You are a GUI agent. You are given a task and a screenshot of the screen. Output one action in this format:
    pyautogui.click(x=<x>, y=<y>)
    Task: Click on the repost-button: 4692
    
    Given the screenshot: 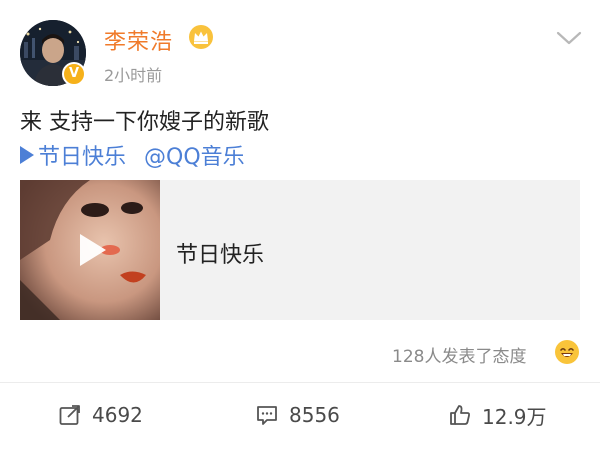 What is the action you would take?
    pyautogui.click(x=100, y=415)
    